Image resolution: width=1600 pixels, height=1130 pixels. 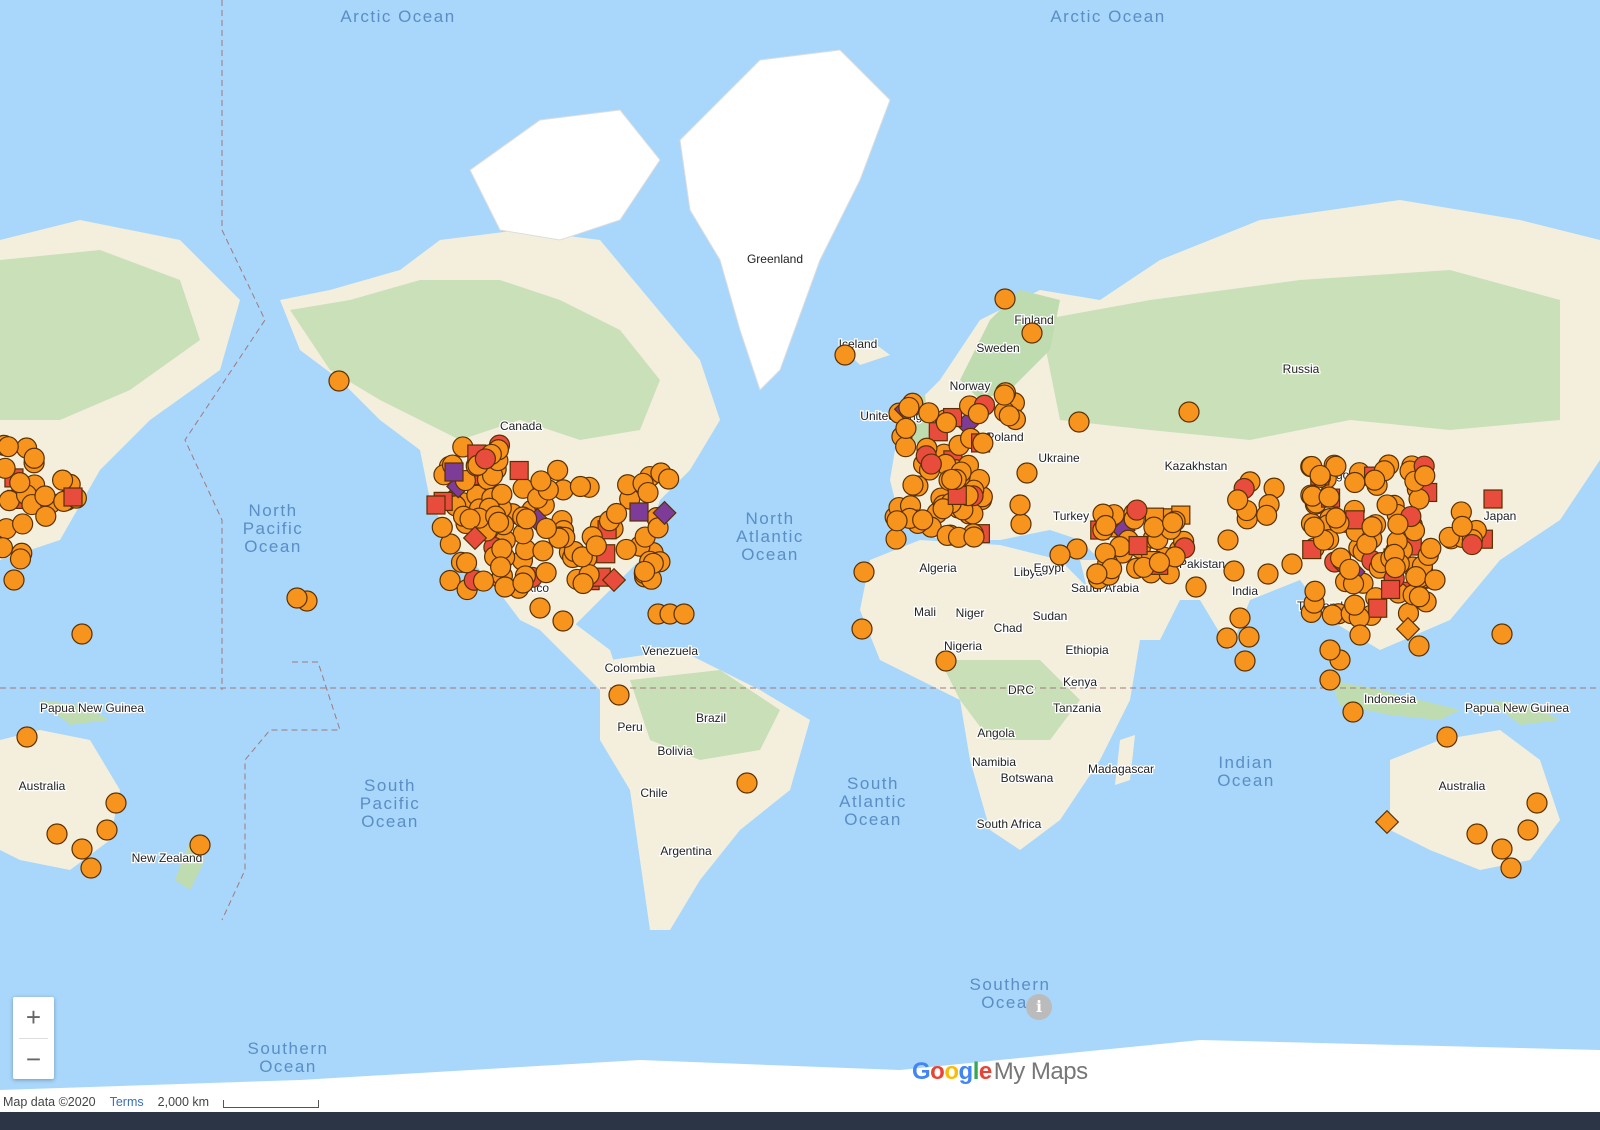 I want to click on zoom-out-button: −, so click(x=33, y=1059).